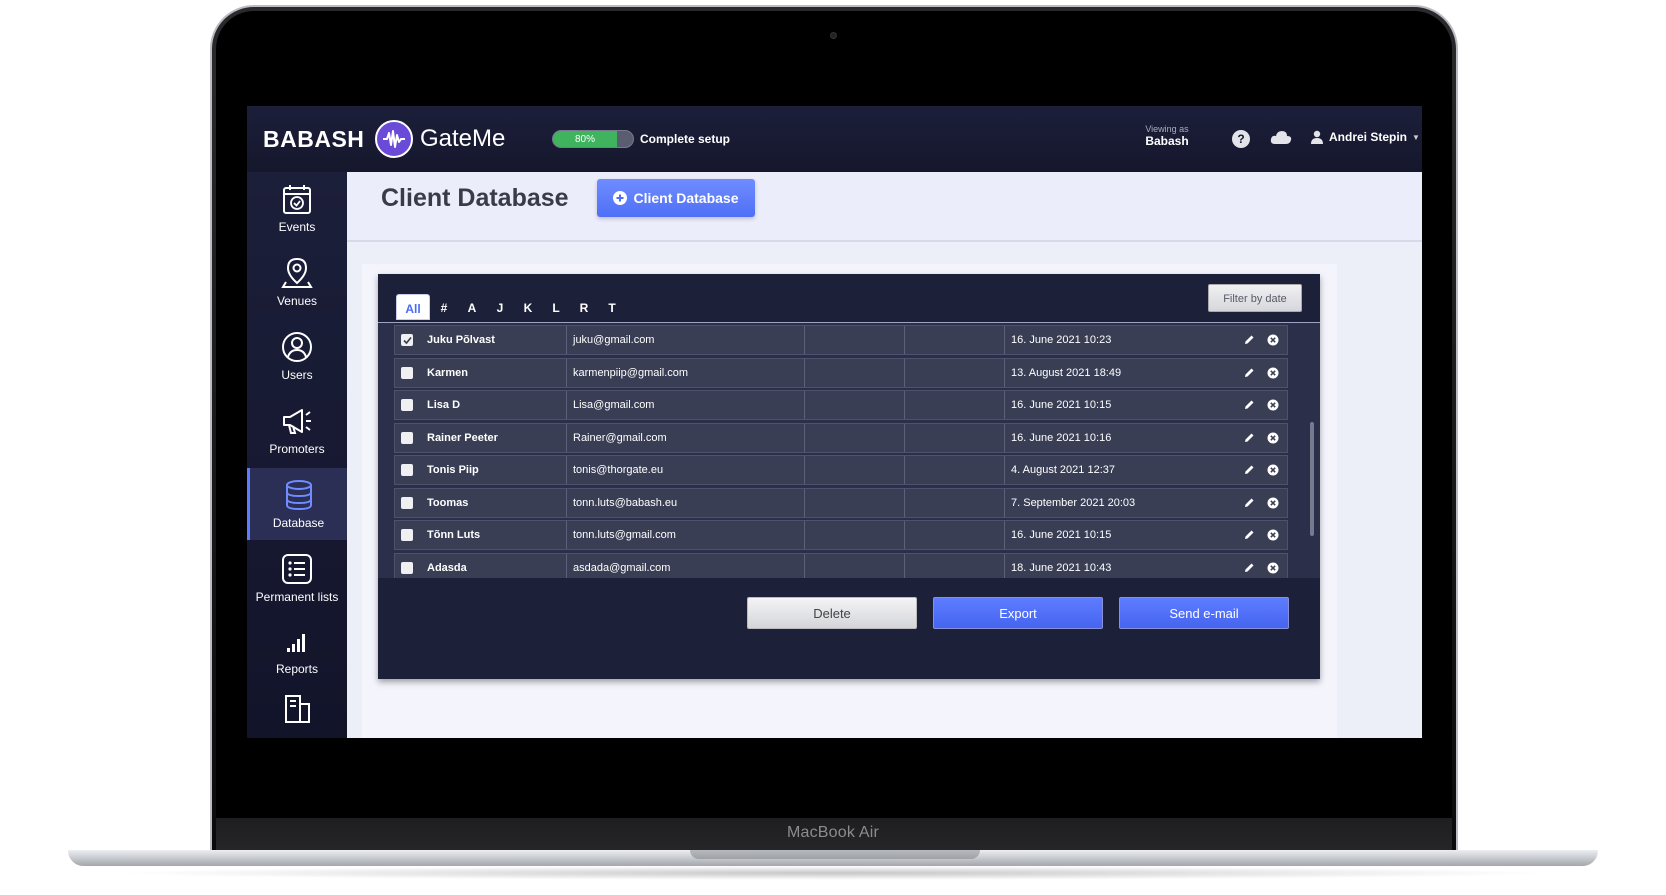 Image resolution: width=1666 pixels, height=895 pixels. I want to click on tab-letter-a: A, so click(472, 307).